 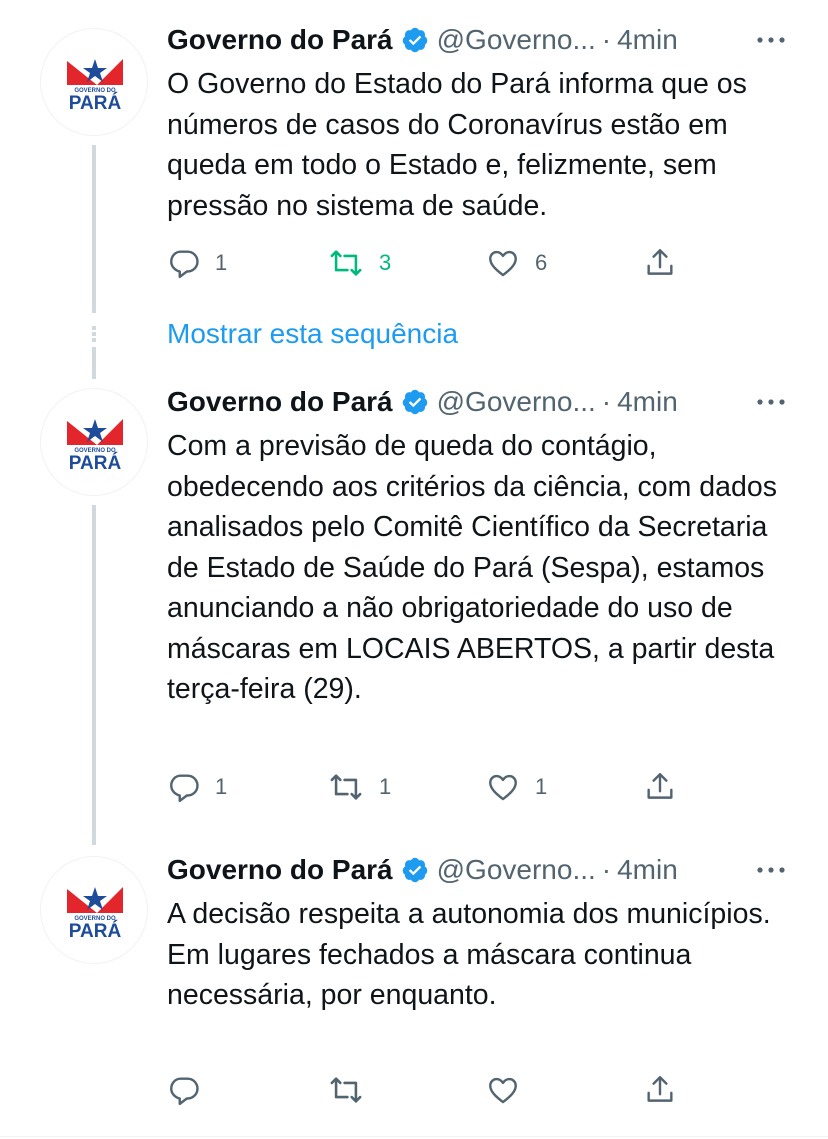 I want to click on like-button: 6, so click(x=516, y=263).